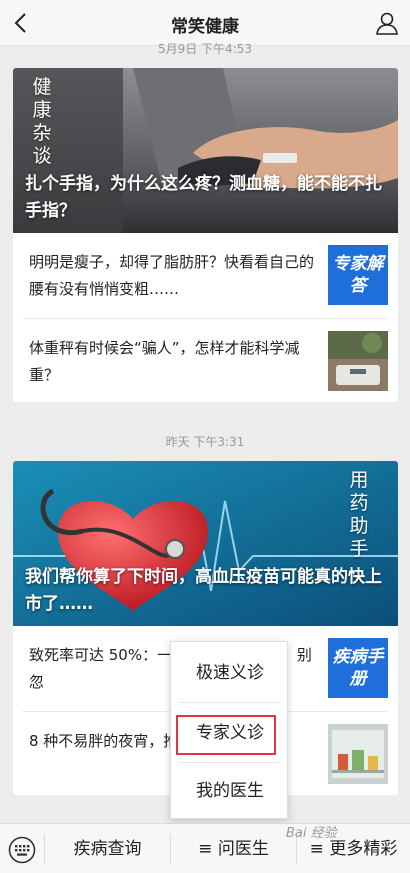  What do you see at coordinates (42, 87) in the screenshot?
I see `column-tag-char: 健` at bounding box center [42, 87].